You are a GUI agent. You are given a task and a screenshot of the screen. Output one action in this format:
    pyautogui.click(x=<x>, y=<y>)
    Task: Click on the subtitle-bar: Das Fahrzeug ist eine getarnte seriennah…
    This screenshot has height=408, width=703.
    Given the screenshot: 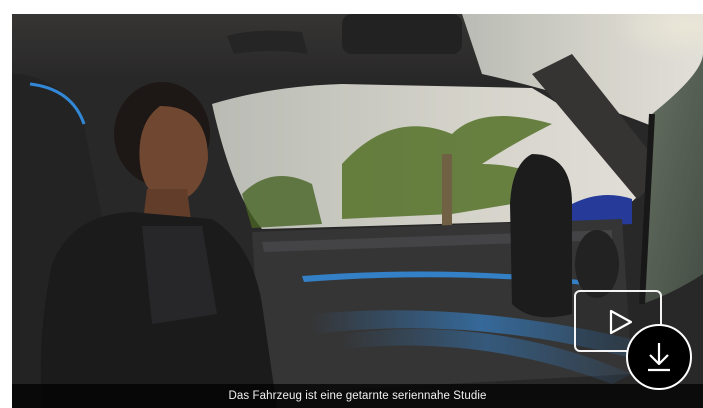 What is the action you would take?
    pyautogui.click(x=357, y=396)
    